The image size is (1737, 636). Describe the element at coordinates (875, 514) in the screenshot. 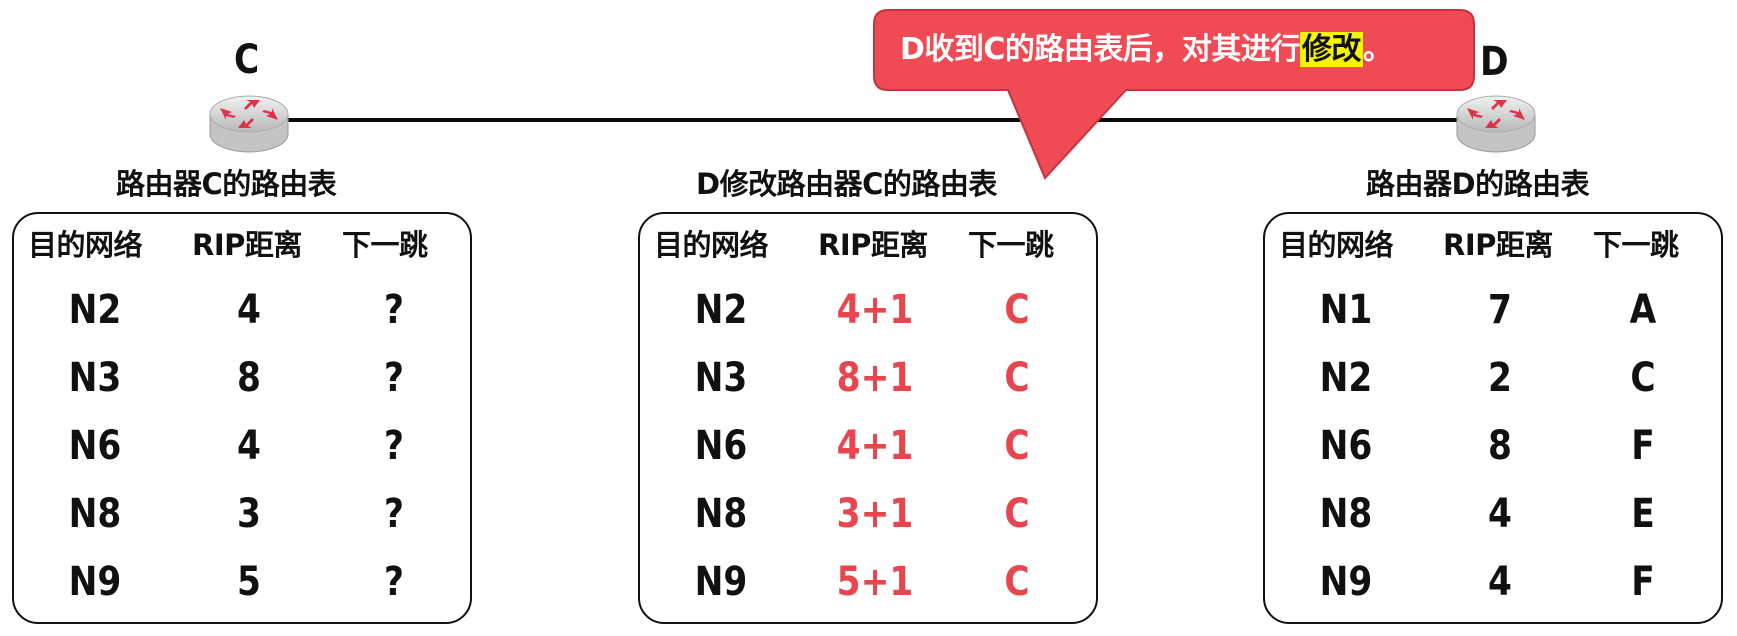

I see `cell-distance-modified: 3+1` at that location.